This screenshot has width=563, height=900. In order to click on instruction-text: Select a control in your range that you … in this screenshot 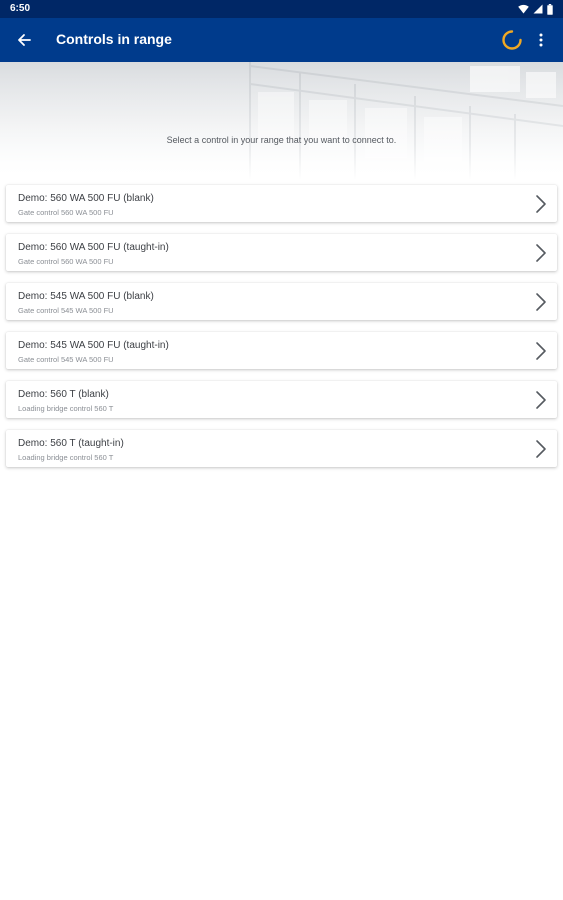, I will do `click(281, 140)`.